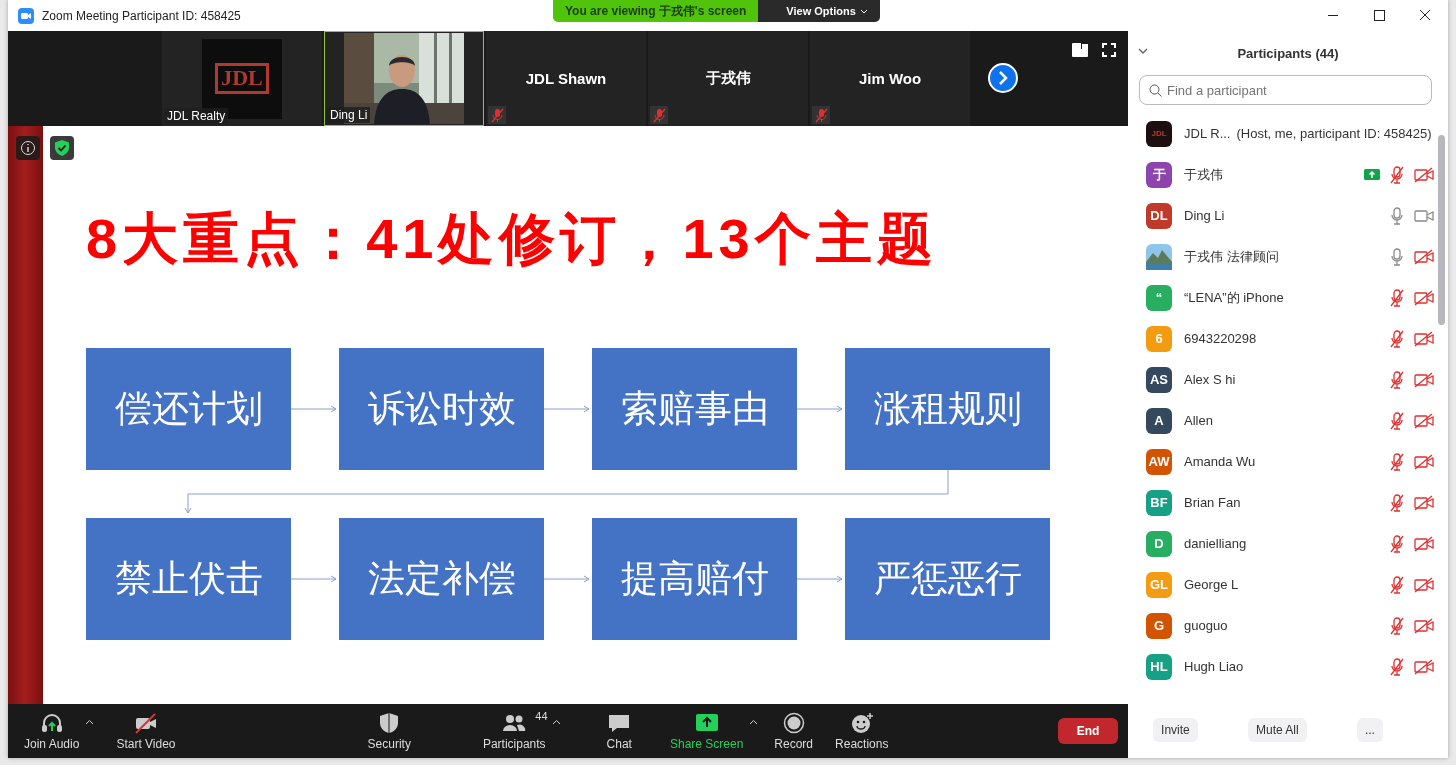  I want to click on avatar: JDL, so click(1159, 133).